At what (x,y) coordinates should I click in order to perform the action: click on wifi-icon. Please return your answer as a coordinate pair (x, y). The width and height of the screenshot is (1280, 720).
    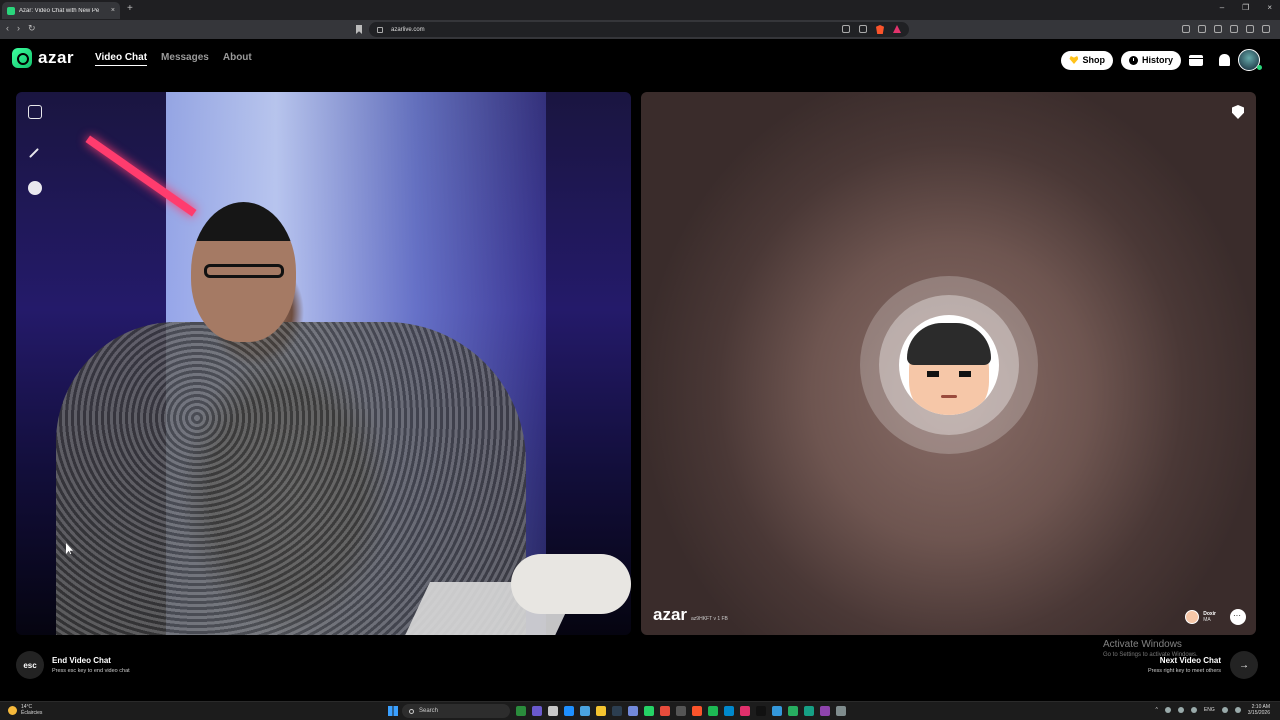
    Looking at the image, I should click on (1224, 710).